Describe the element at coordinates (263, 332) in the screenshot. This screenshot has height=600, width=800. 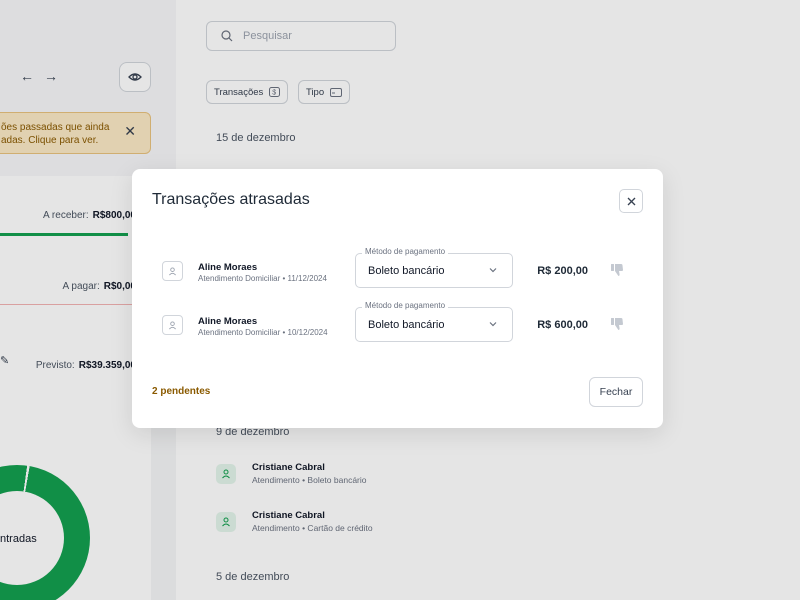
I see `service-subtitle: Atendimento Domiciliar • 10/12/2024` at that location.